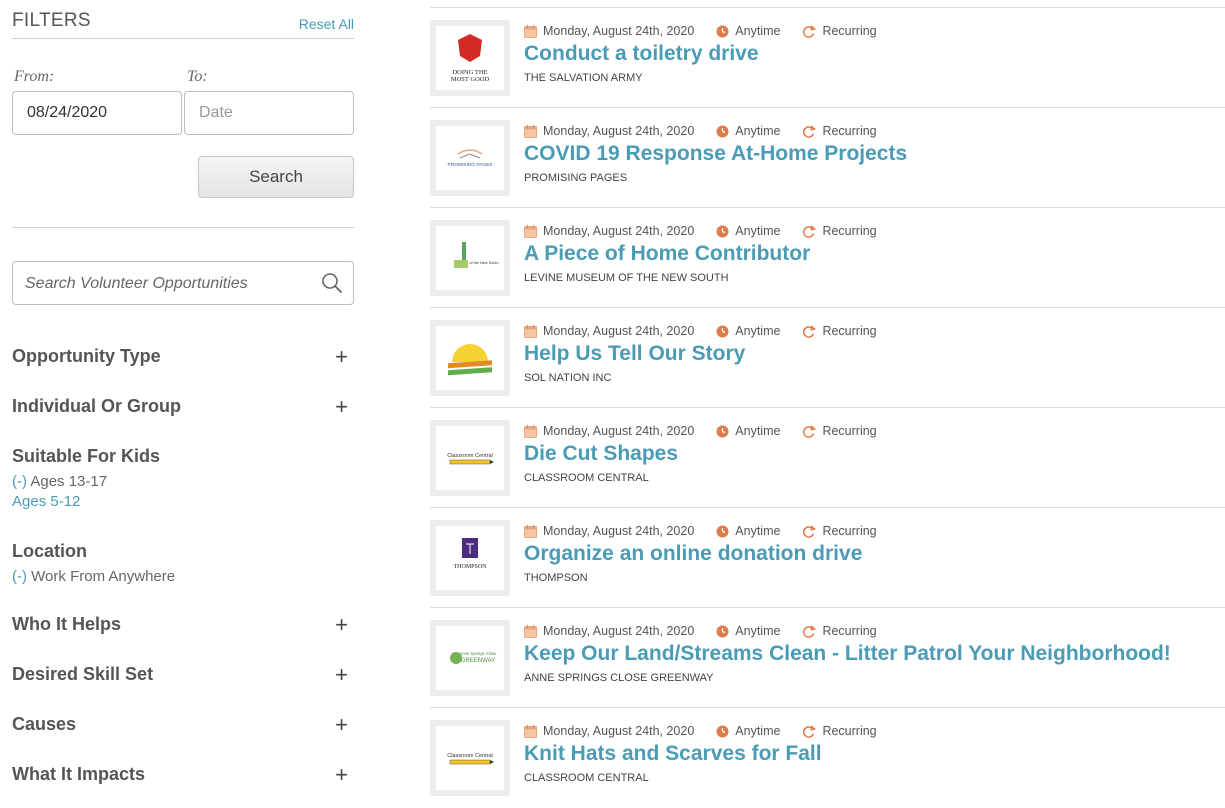 This screenshot has width=1225, height=808. I want to click on org-logo: Anne Springs Close GREENWAY, so click(470, 658).